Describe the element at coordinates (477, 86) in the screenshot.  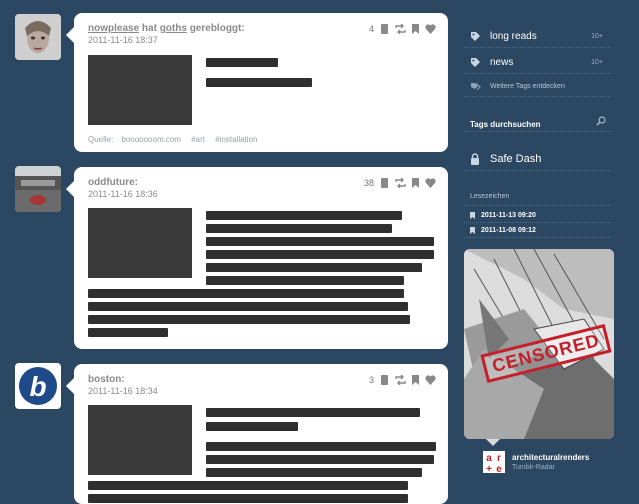
I see `tags-icon` at that location.